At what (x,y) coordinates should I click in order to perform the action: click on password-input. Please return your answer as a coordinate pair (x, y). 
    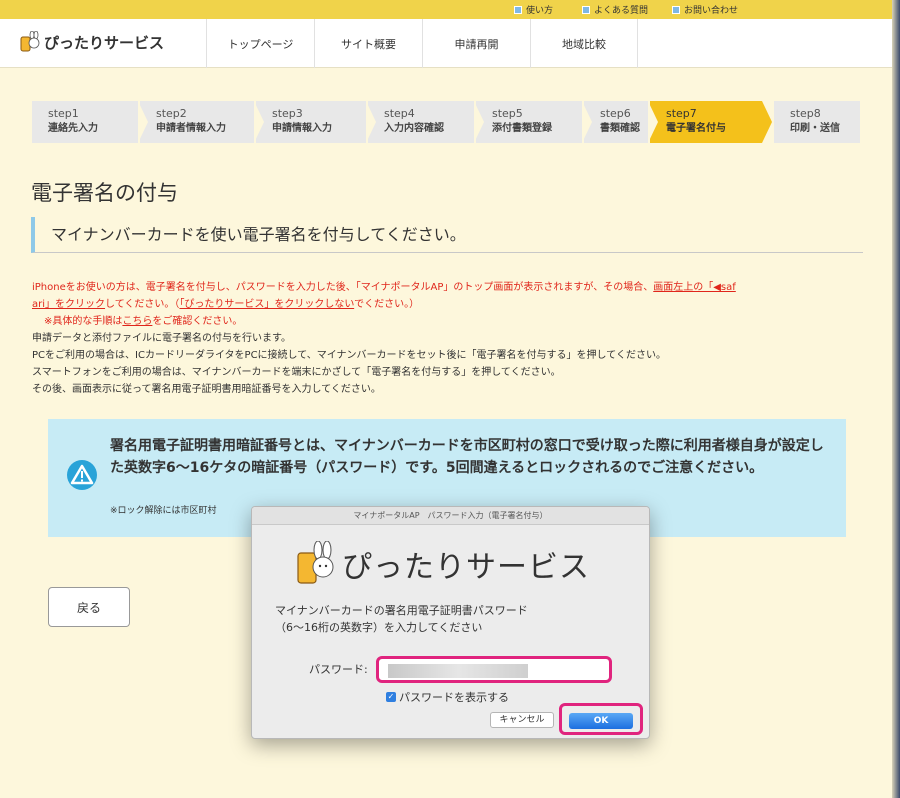
    Looking at the image, I should click on (494, 669).